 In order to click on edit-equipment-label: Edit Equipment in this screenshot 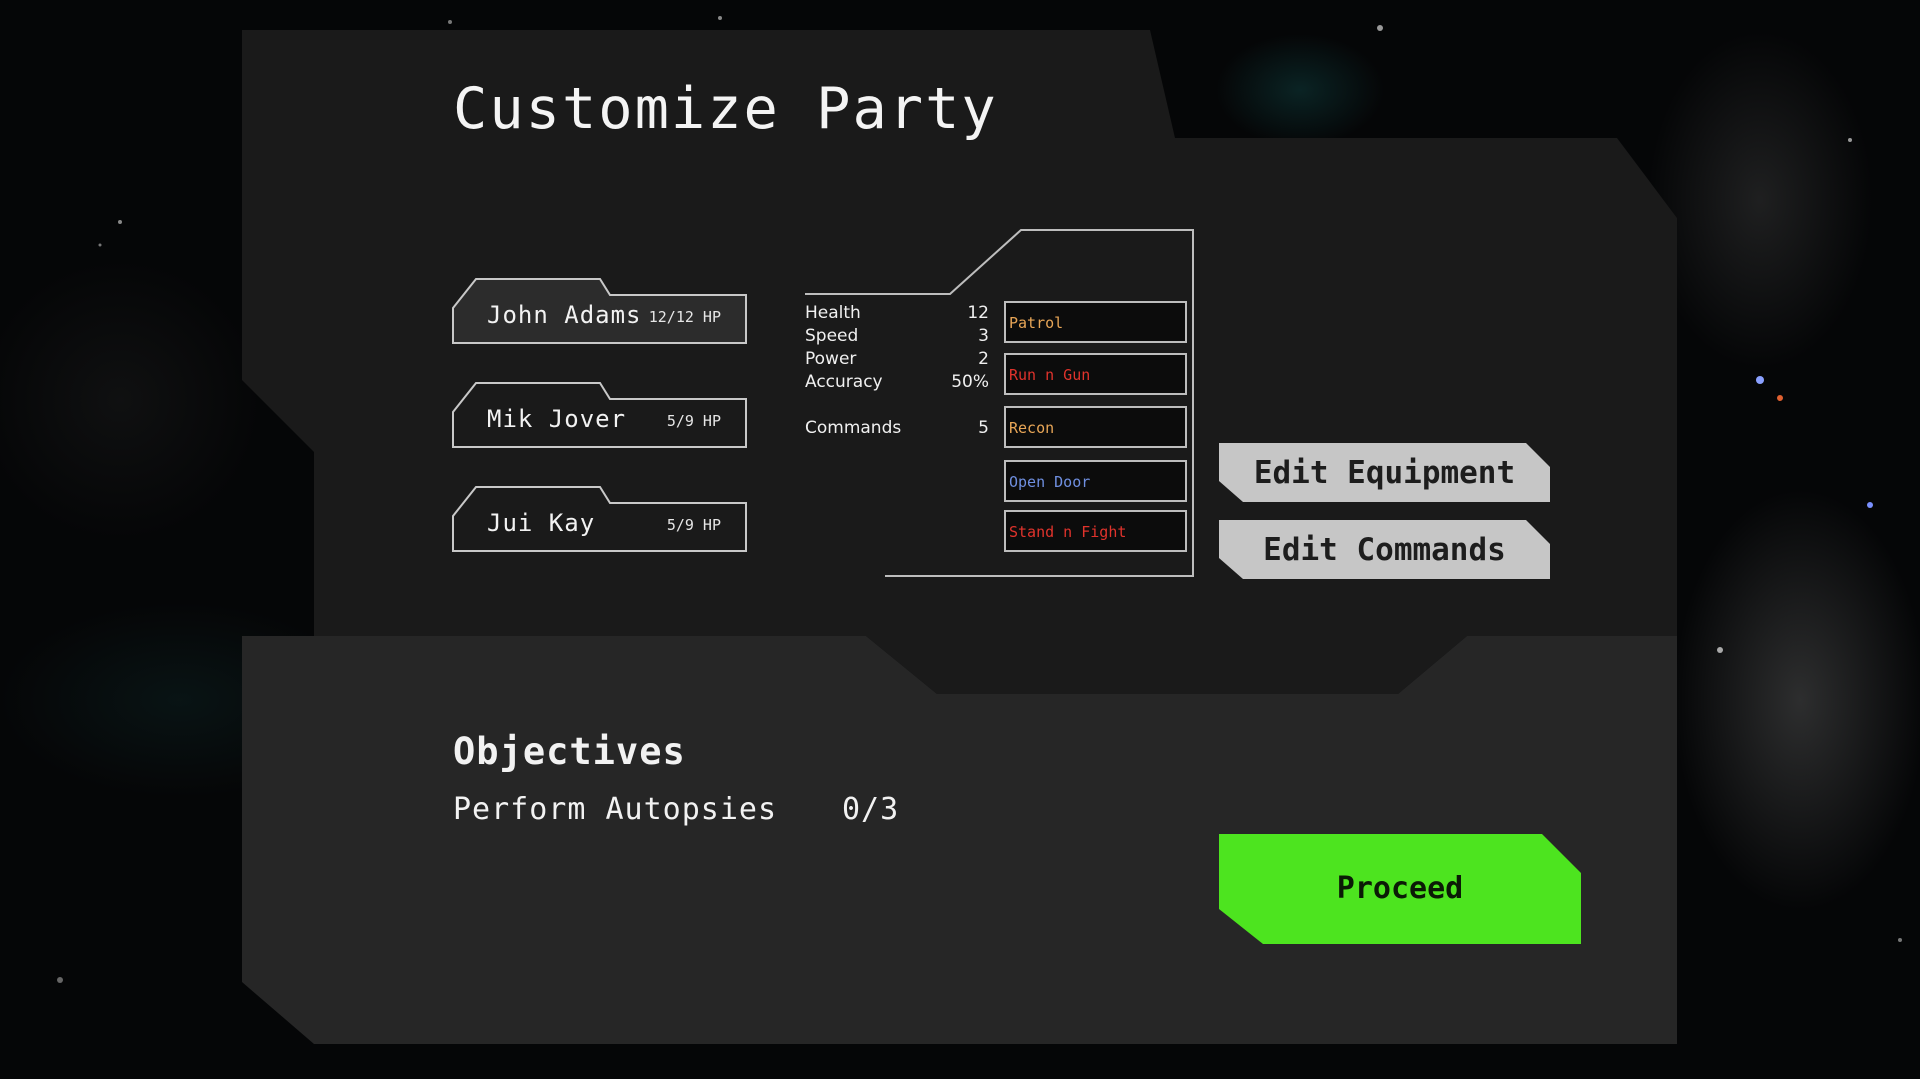, I will do `click(1384, 473)`.